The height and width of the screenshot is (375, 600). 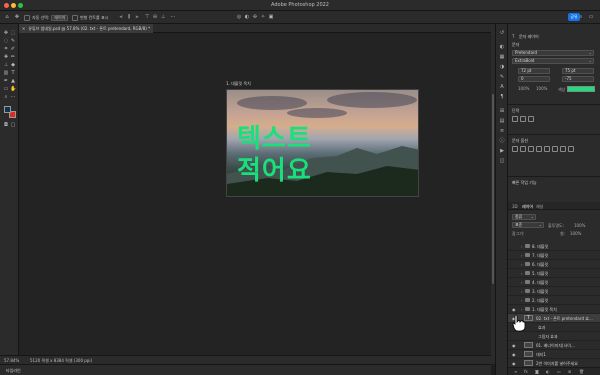 I want to click on layer-row: ◉ › 1. 대블릿 목치, so click(x=554, y=309).